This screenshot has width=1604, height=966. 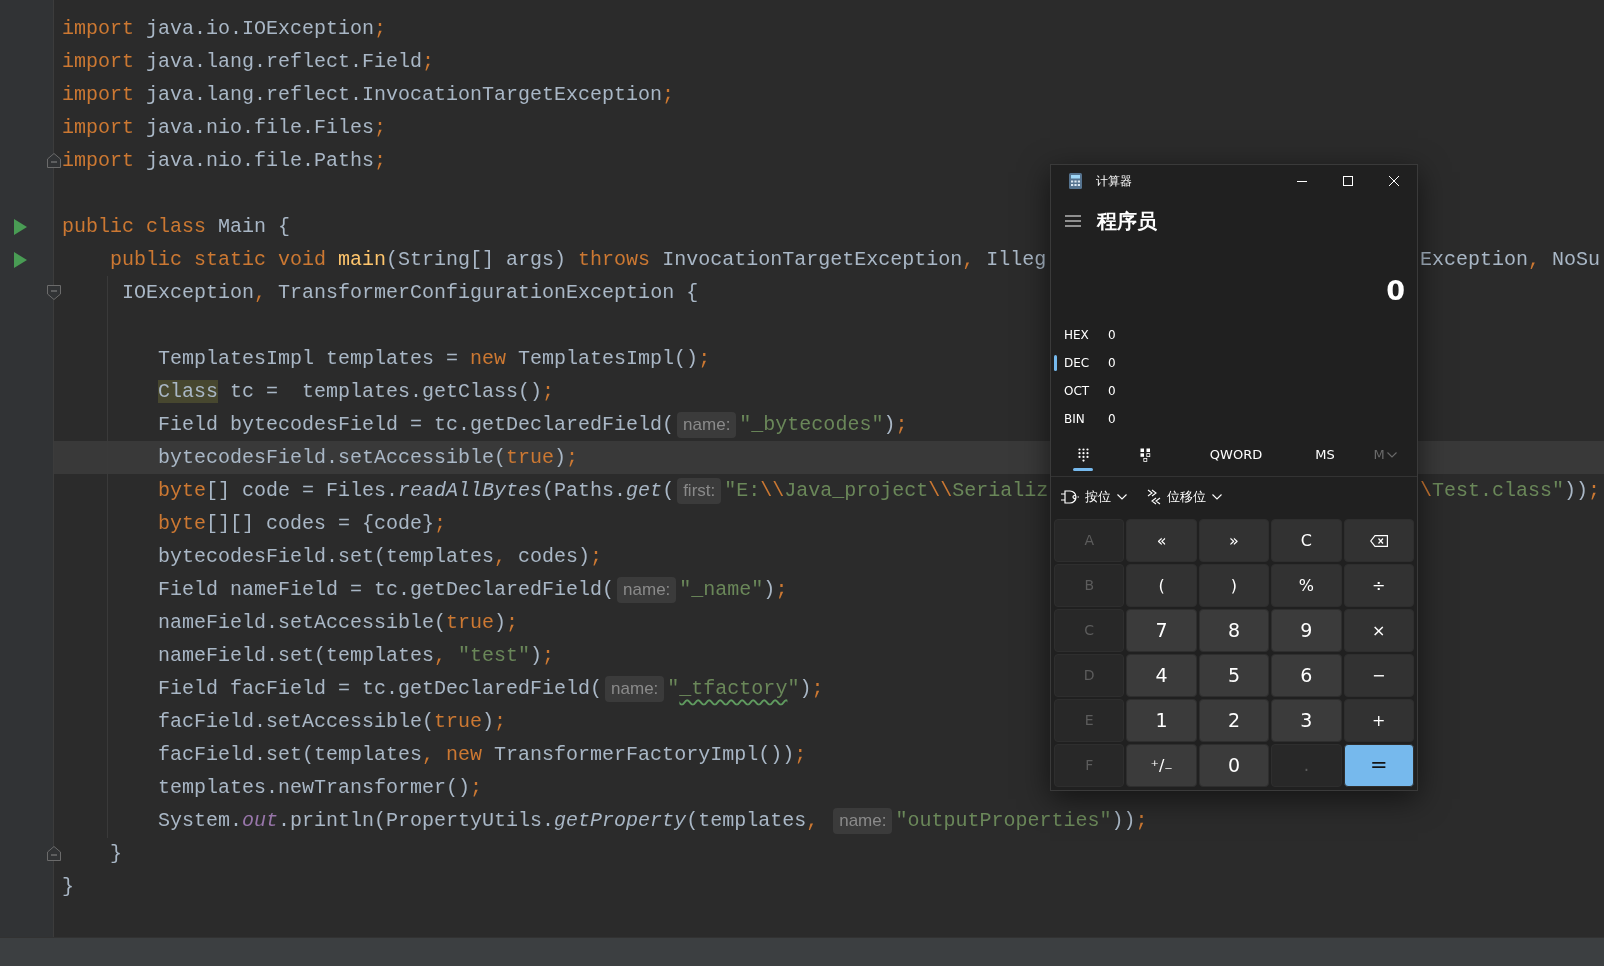 I want to click on code-line: import java.nio.file.Paths;, so click(x=224, y=160).